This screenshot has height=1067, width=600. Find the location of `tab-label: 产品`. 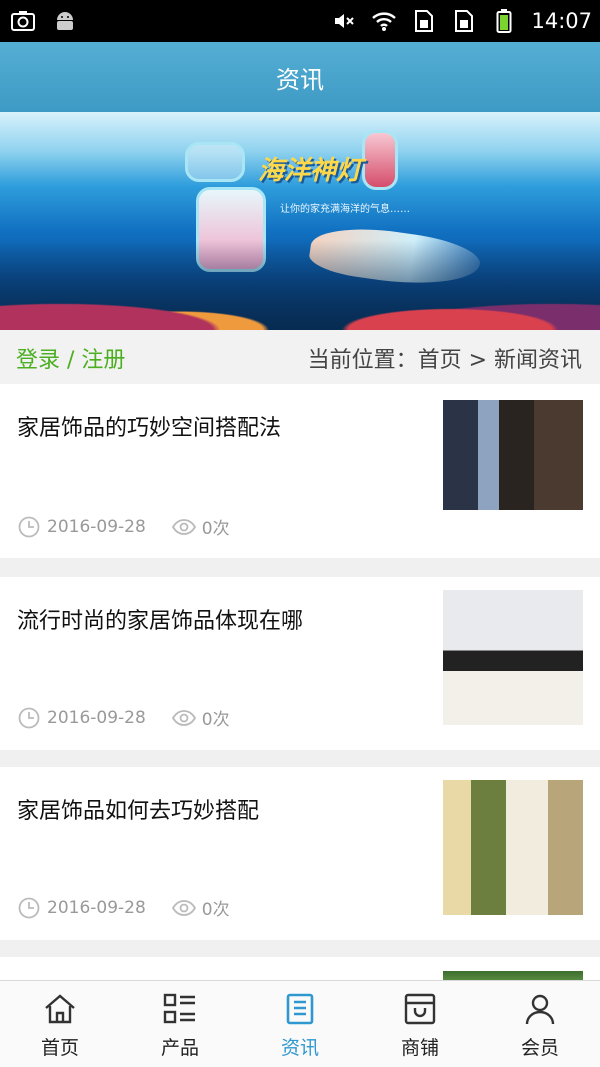

tab-label: 产品 is located at coordinates (179, 1048).